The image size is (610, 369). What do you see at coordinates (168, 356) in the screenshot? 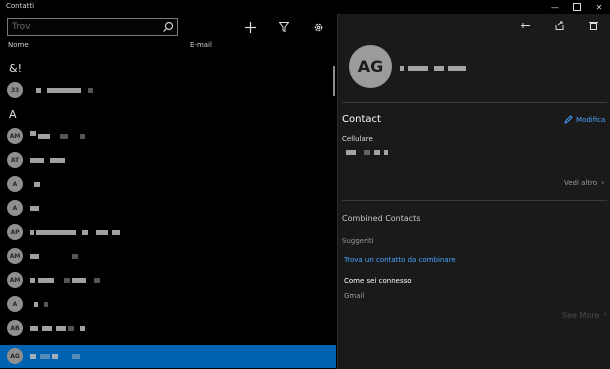
I see `list-item-selected: AG` at bounding box center [168, 356].